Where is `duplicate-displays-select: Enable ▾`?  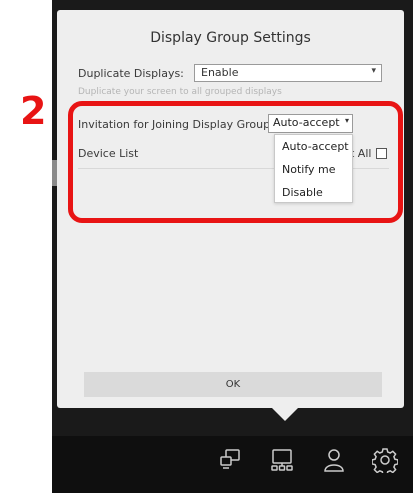
duplicate-displays-select: Enable ▾ is located at coordinates (288, 73).